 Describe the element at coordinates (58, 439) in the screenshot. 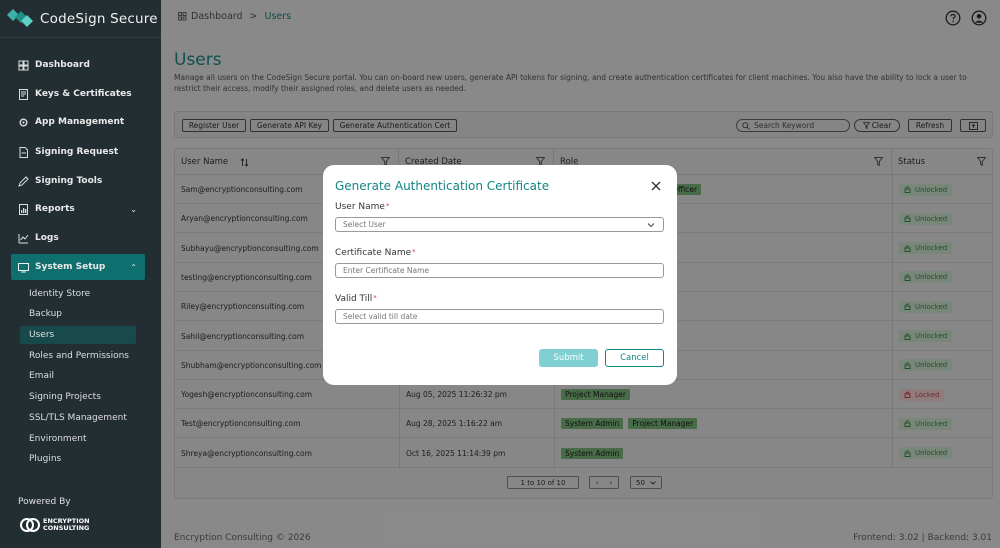

I see `subitem-label: Environment` at that location.